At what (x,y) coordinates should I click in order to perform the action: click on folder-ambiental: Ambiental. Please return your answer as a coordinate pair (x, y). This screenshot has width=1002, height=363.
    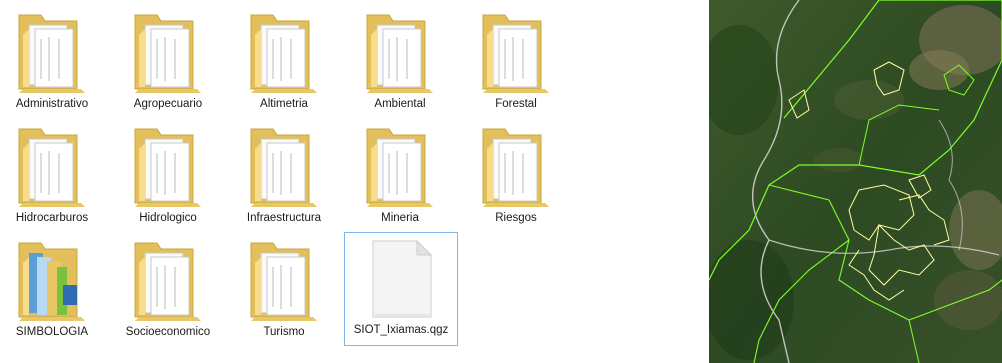
    Looking at the image, I should click on (400, 62).